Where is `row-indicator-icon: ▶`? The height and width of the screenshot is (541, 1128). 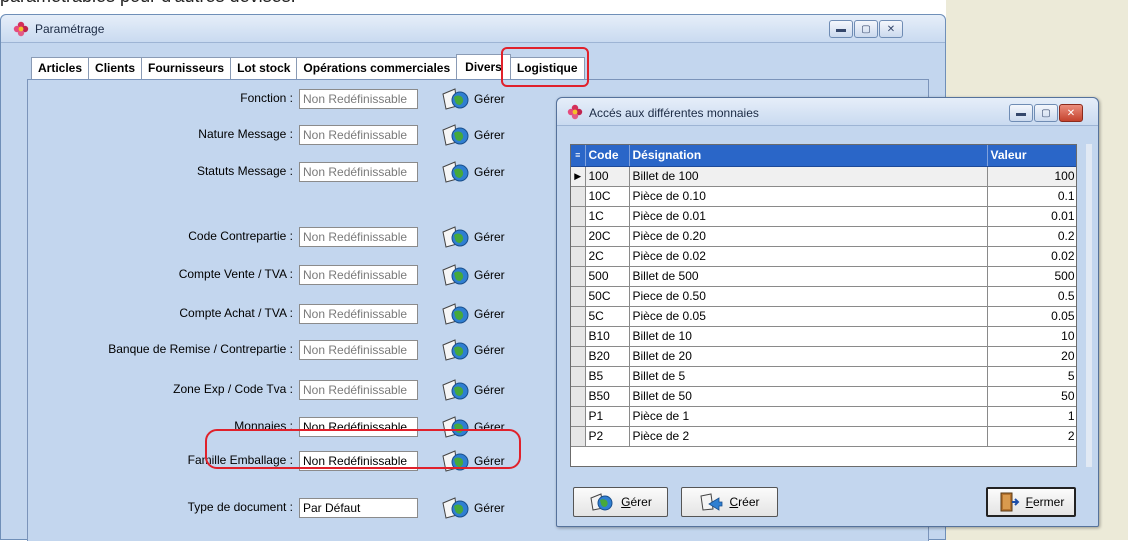
row-indicator-icon: ▶ is located at coordinates (578, 176).